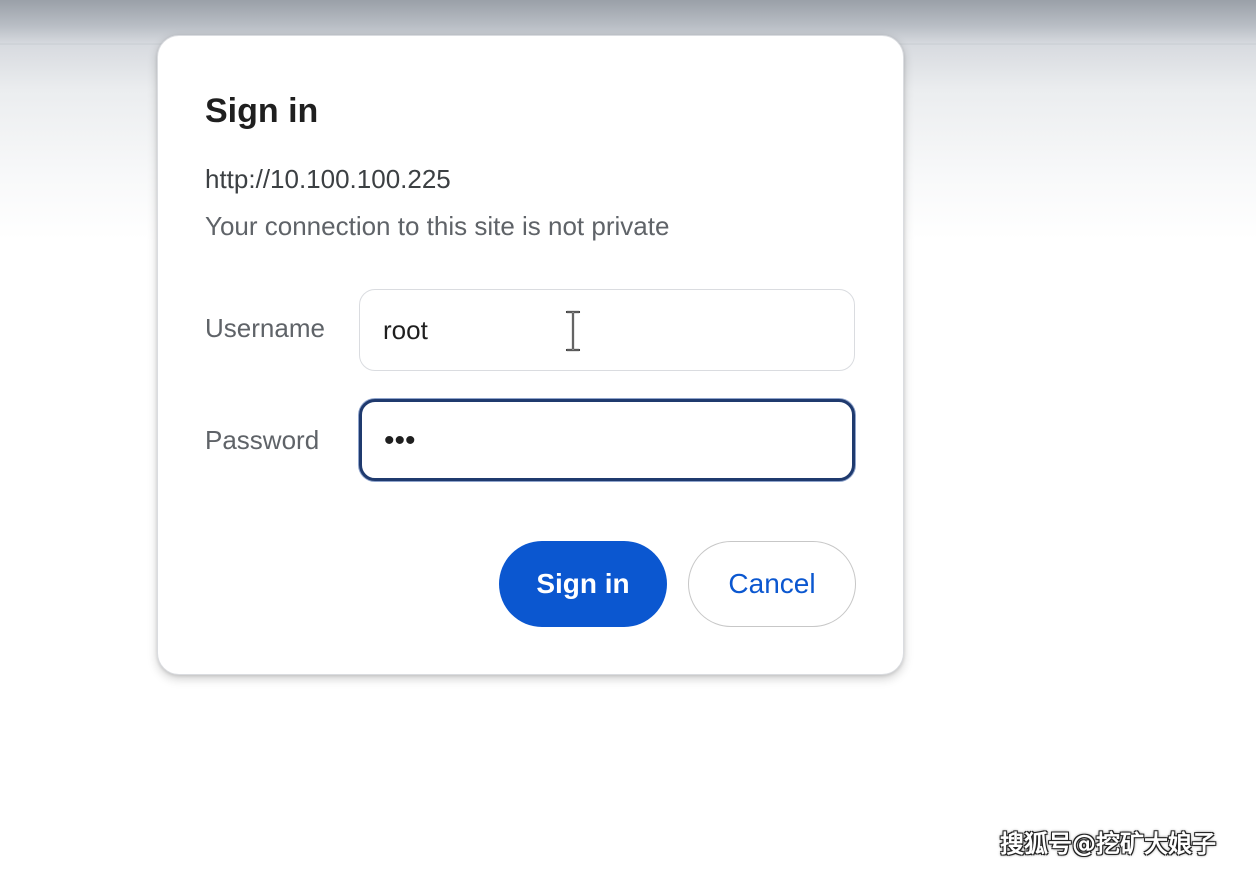  Describe the element at coordinates (262, 111) in the screenshot. I see `dialog-title: Sign in` at that location.